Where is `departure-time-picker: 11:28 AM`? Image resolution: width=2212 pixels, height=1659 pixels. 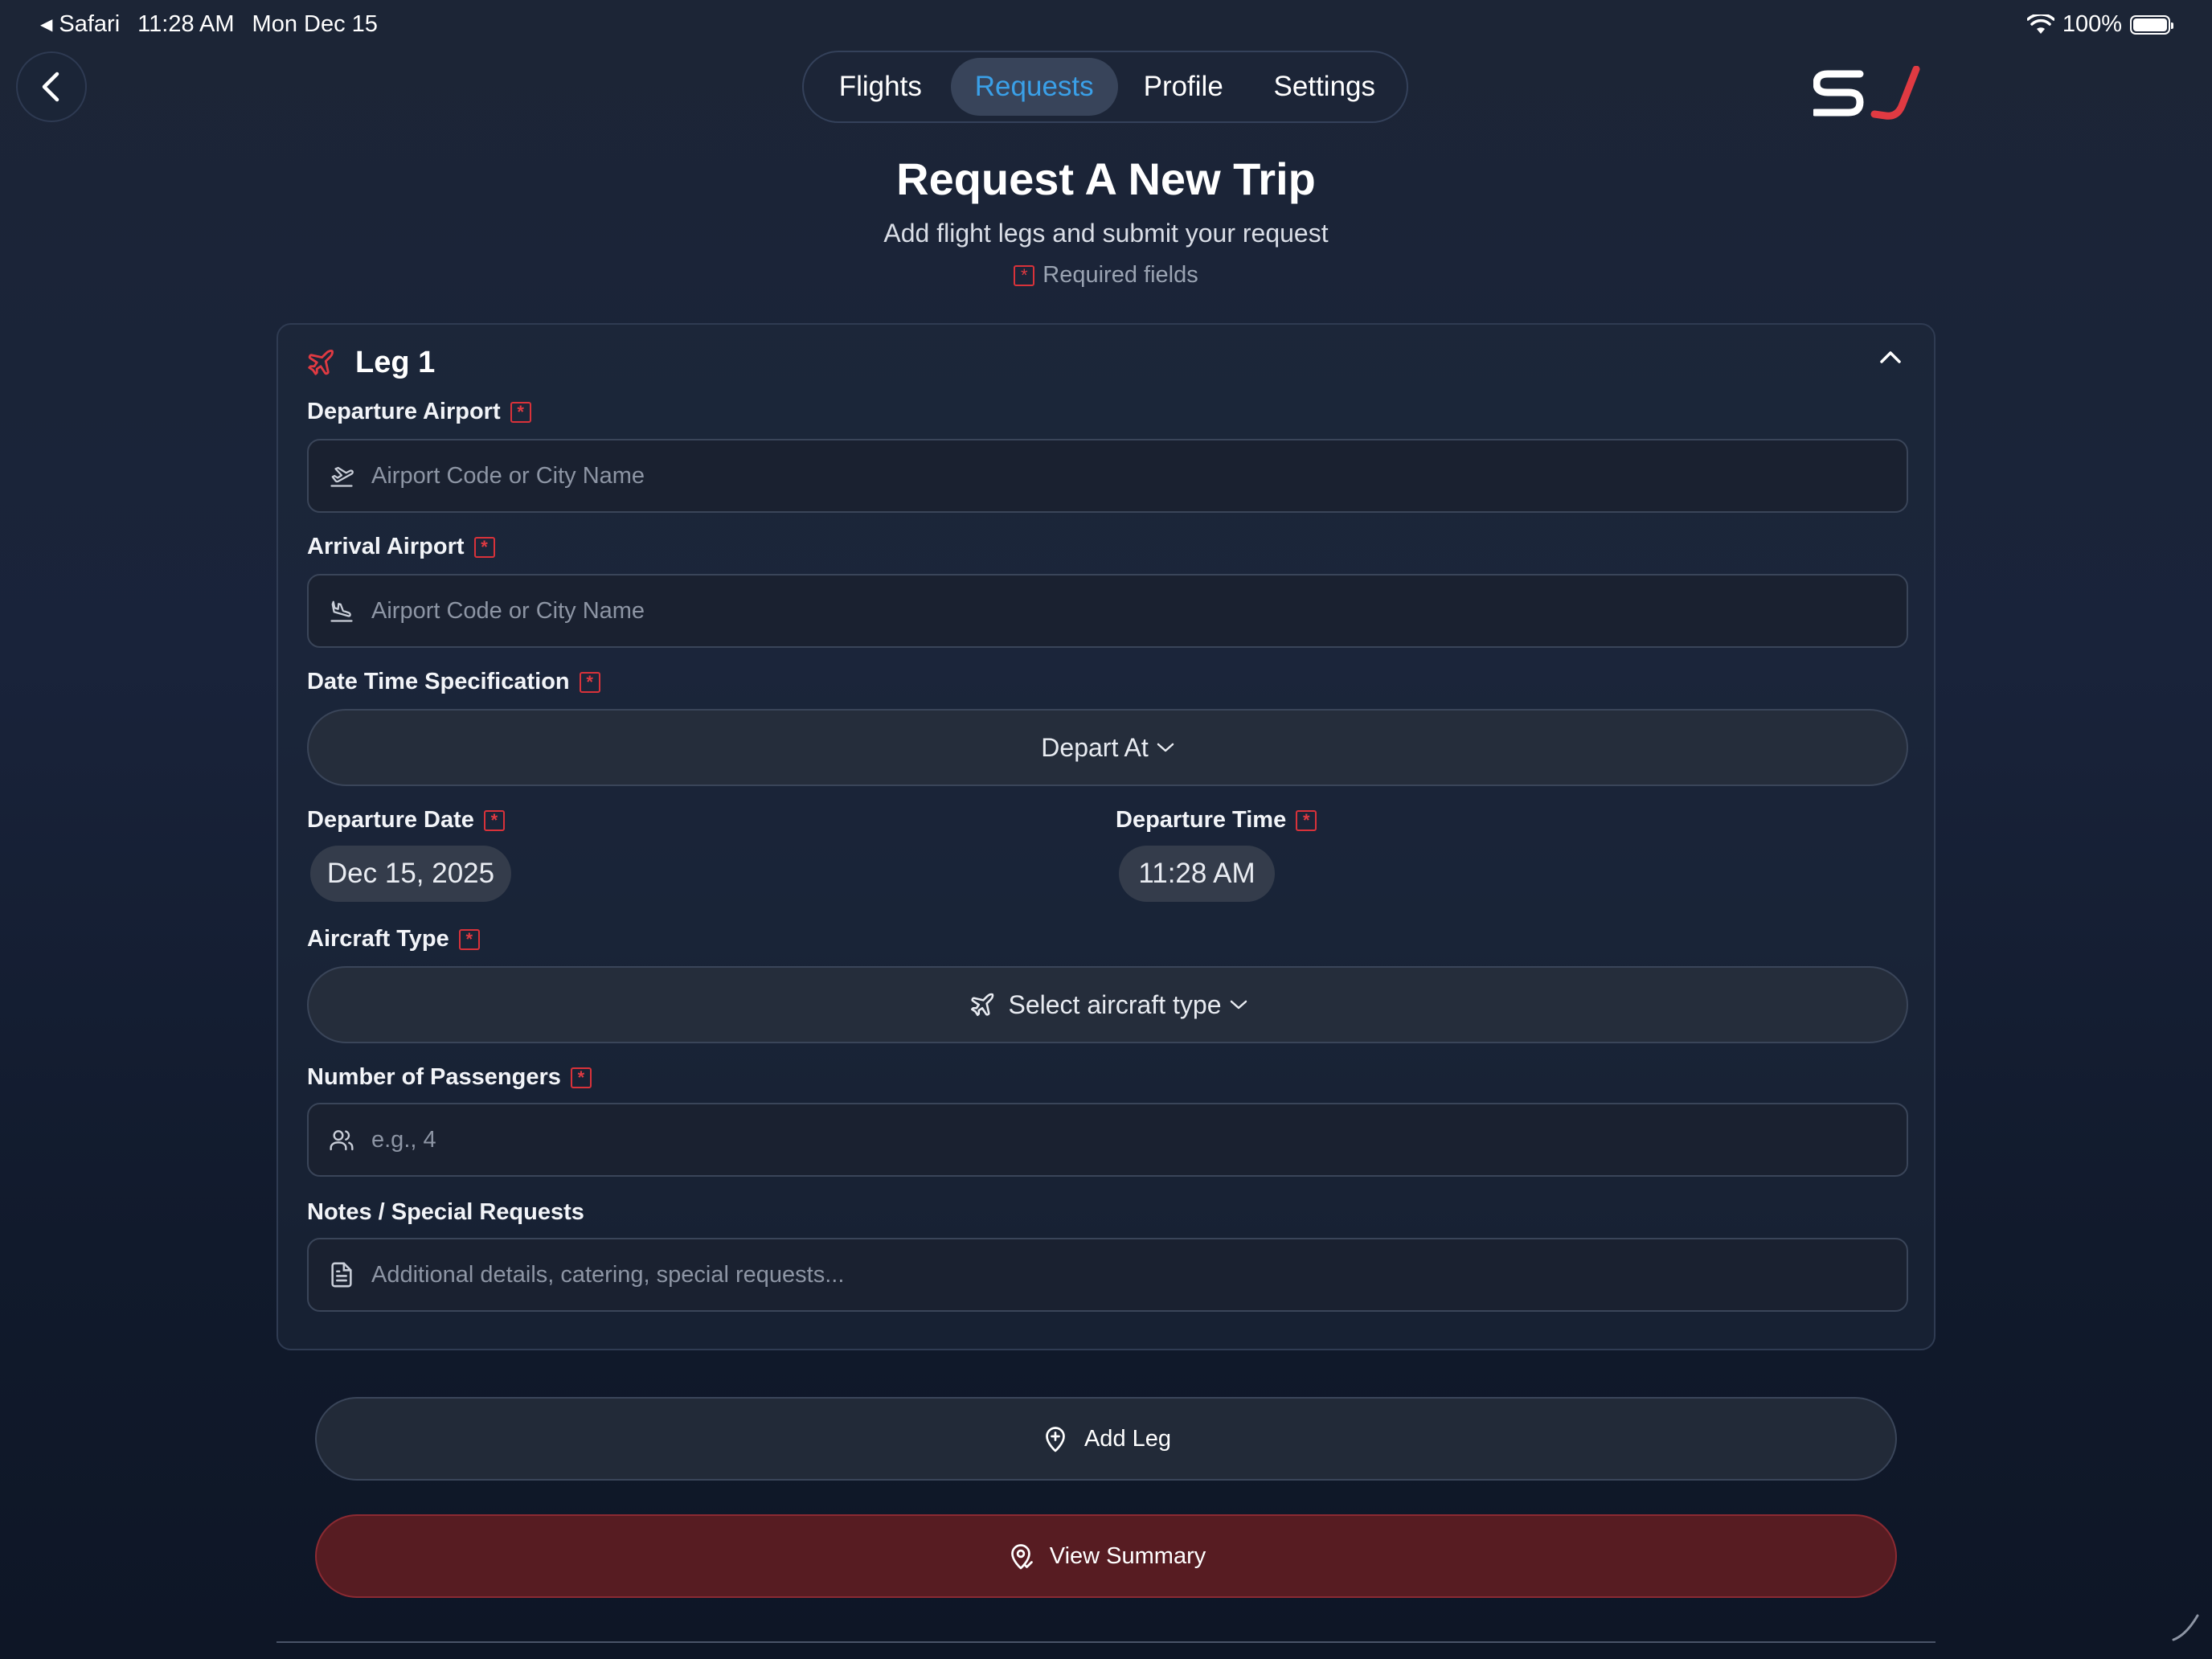 departure-time-picker: 11:28 AM is located at coordinates (1197, 874).